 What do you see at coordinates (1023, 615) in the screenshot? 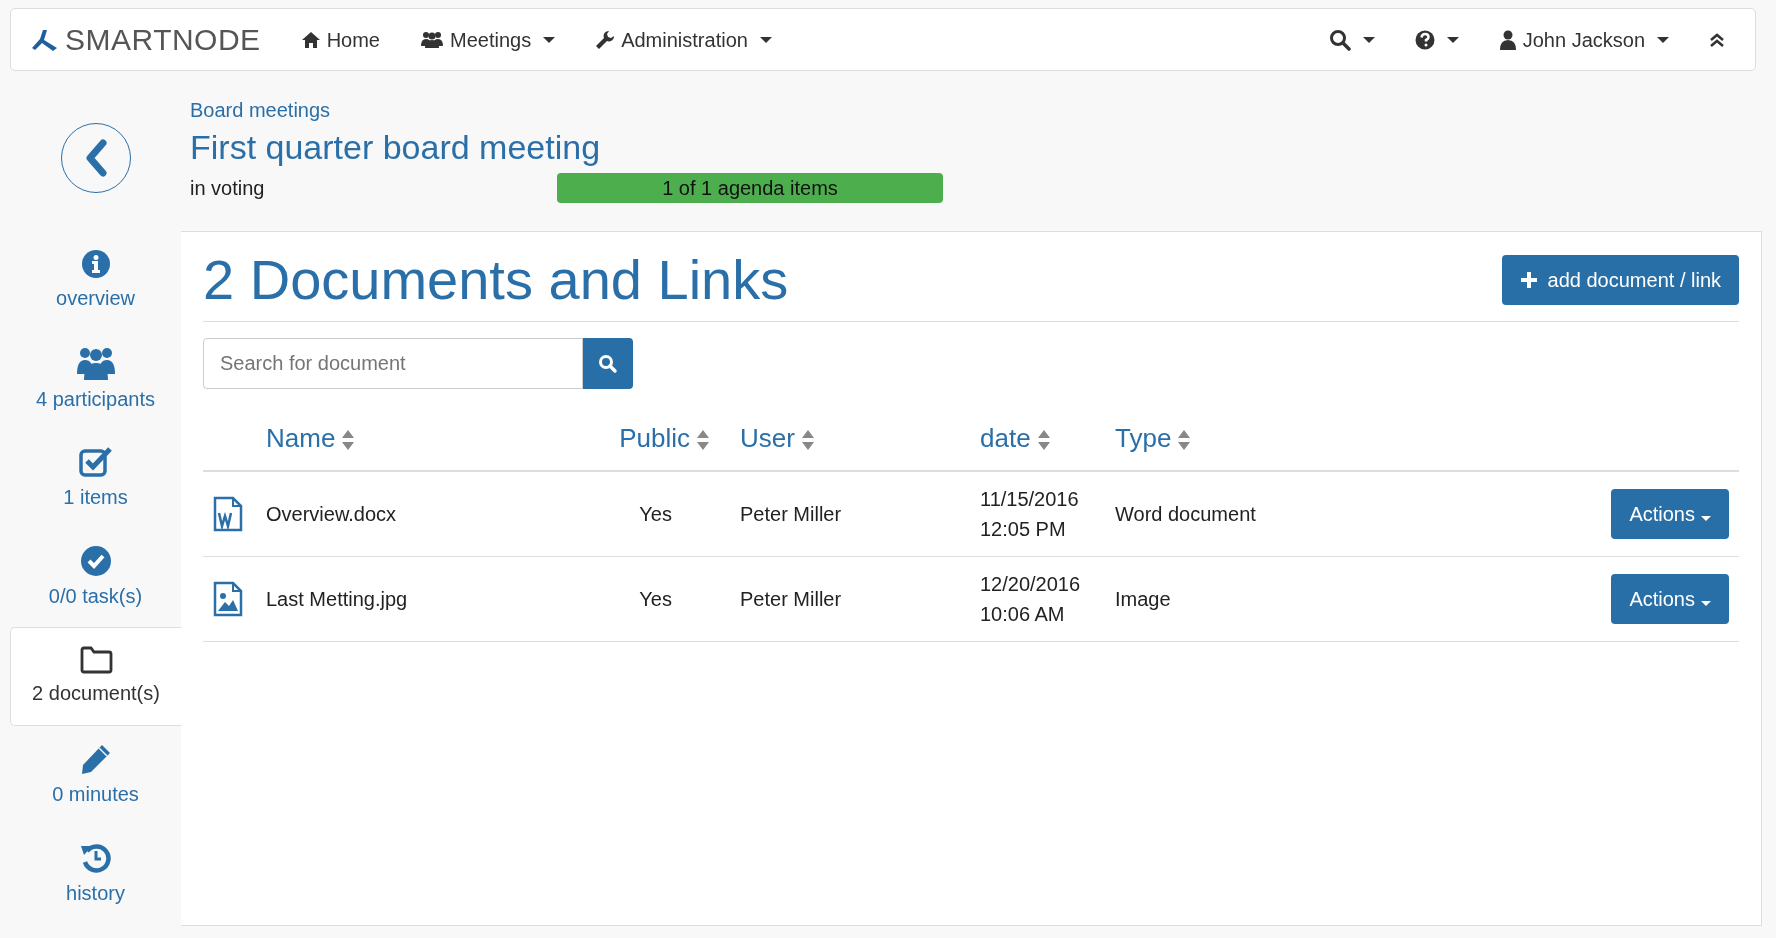
I see `time-text: 10:06 AM` at bounding box center [1023, 615].